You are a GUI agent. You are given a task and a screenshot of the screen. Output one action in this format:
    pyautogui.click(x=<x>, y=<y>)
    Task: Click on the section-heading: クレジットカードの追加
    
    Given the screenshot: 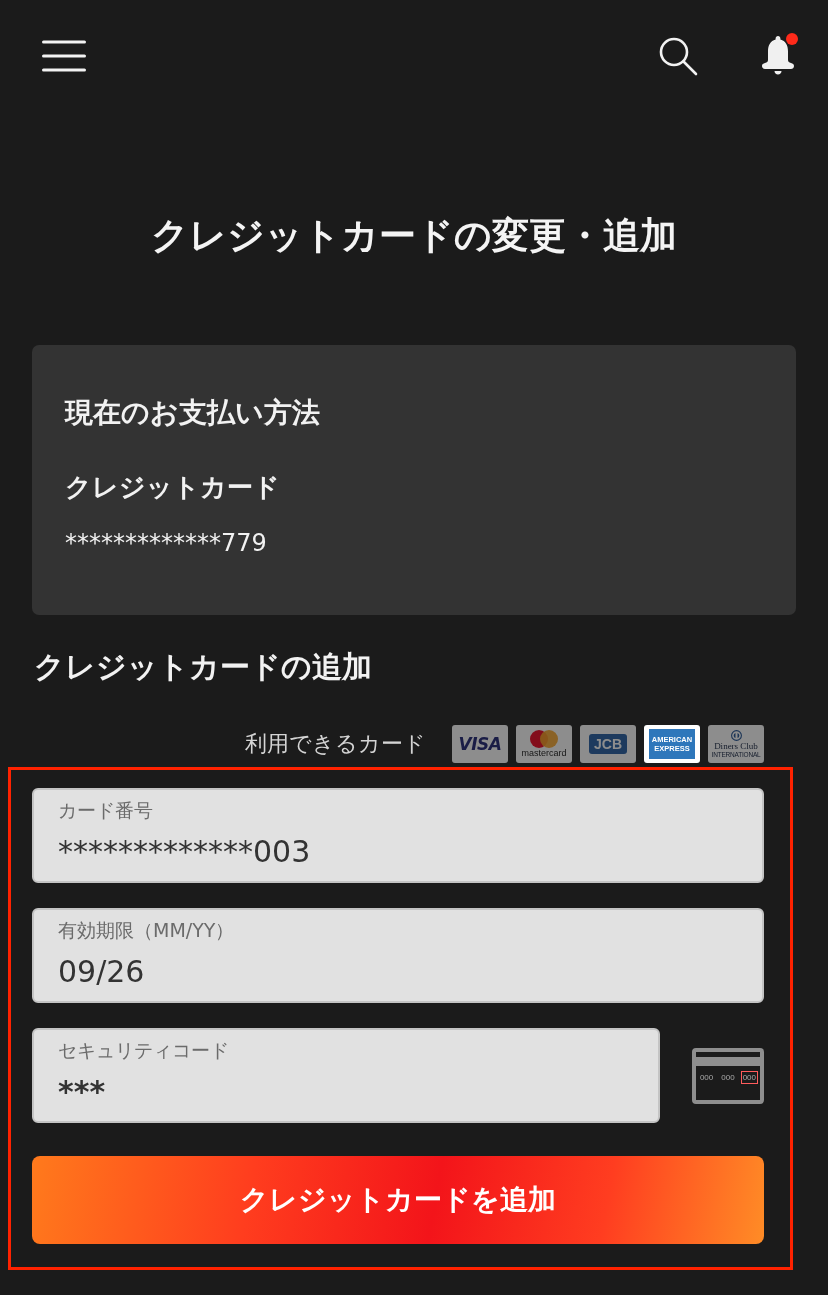 What is the action you would take?
    pyautogui.click(x=203, y=667)
    